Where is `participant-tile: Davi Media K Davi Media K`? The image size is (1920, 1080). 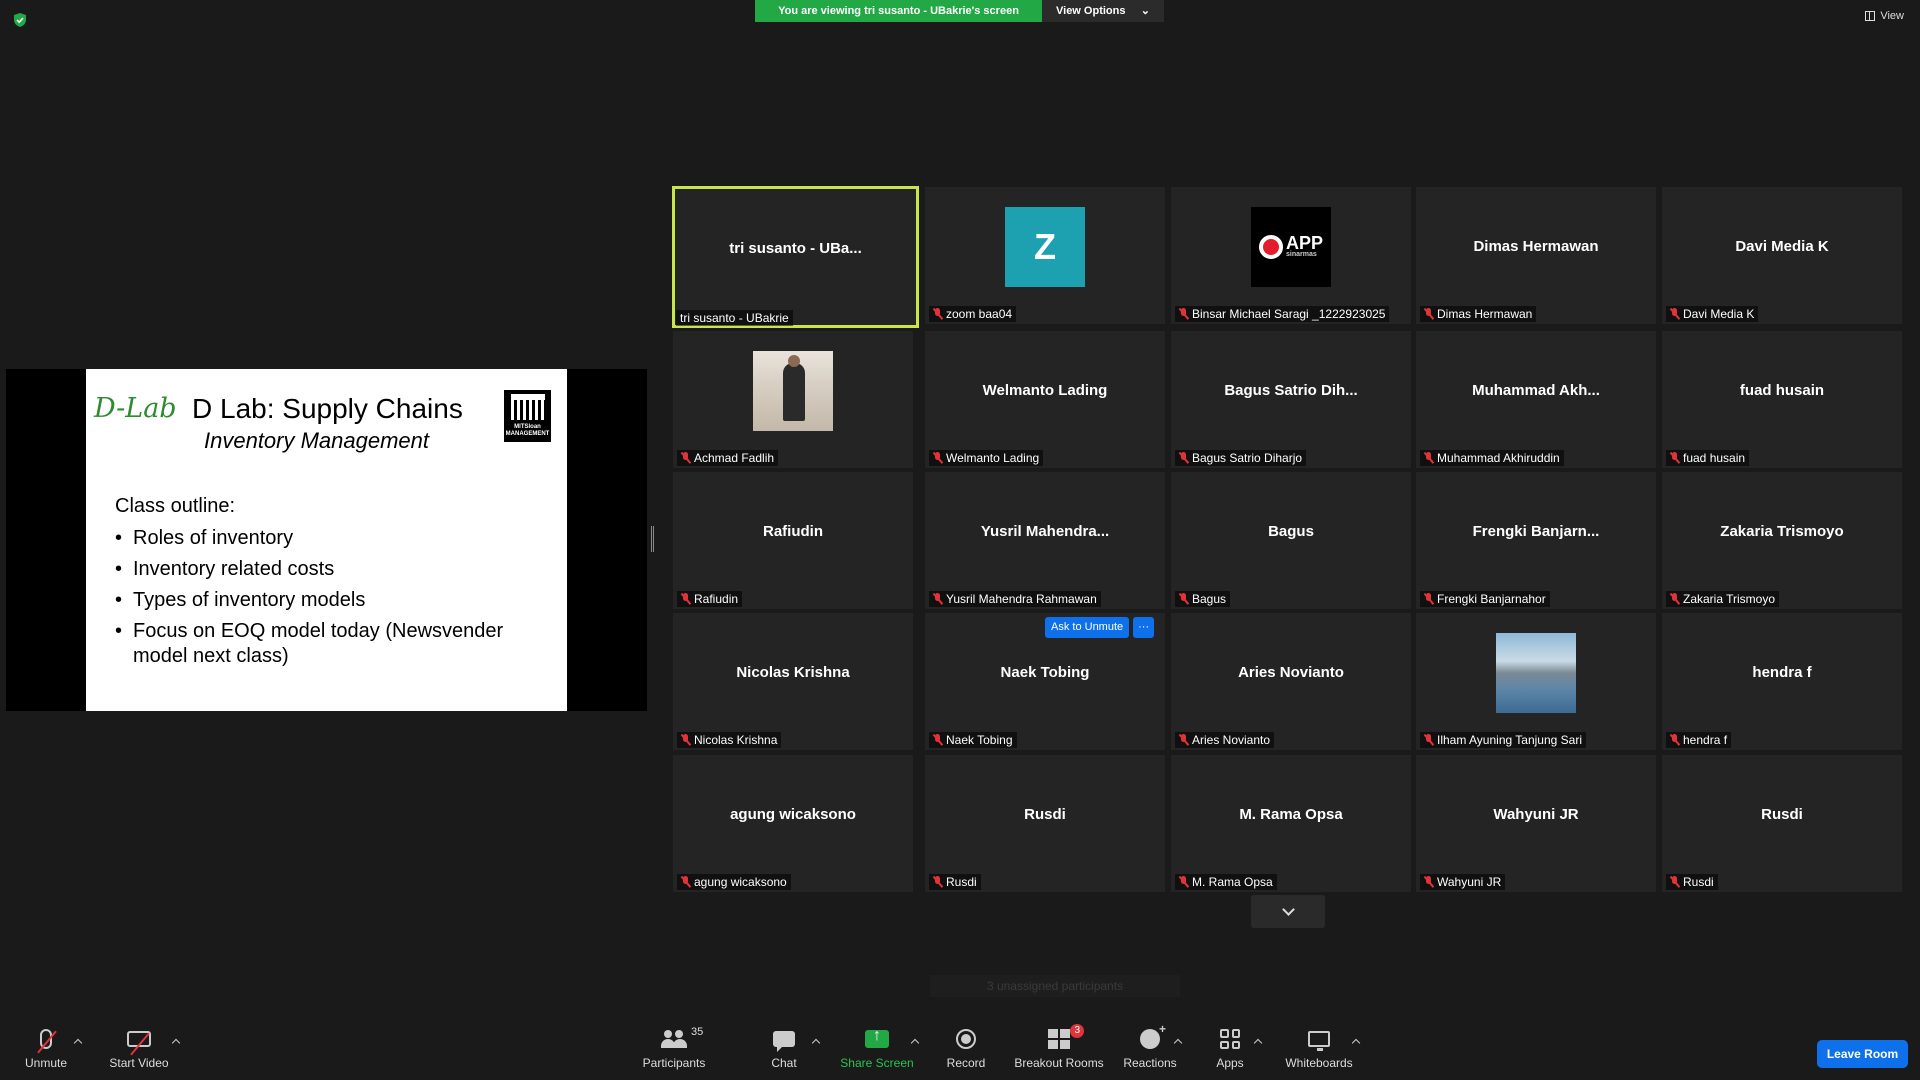
participant-tile: Davi Media K Davi Media K is located at coordinates (1782, 255).